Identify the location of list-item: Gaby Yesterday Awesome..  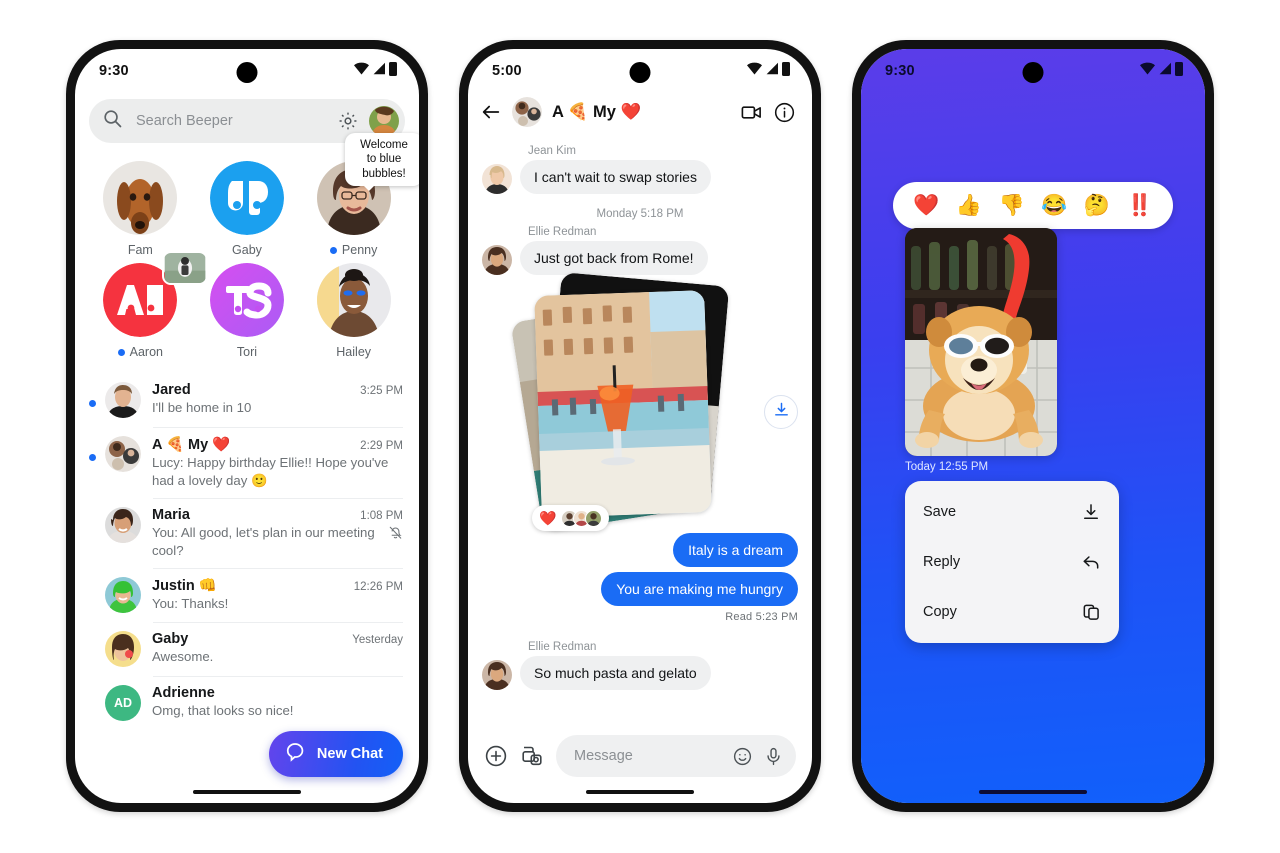
(247, 649).